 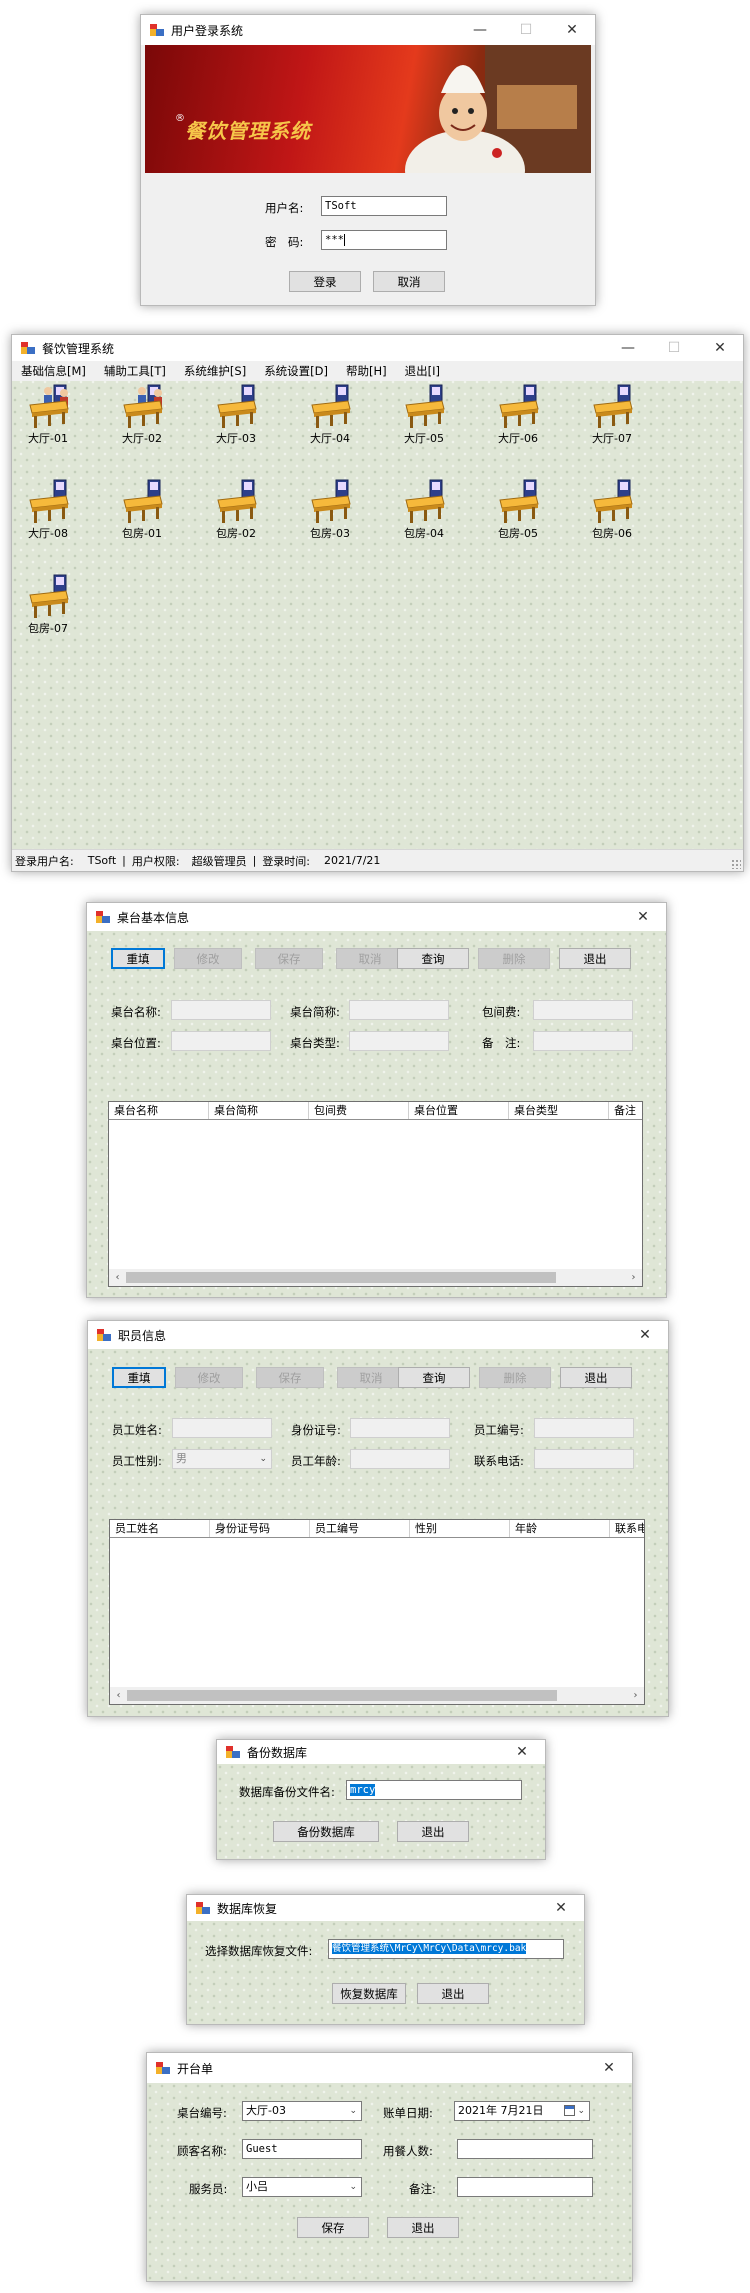 I want to click on column-header: 桌台类型, so click(x=559, y=1110).